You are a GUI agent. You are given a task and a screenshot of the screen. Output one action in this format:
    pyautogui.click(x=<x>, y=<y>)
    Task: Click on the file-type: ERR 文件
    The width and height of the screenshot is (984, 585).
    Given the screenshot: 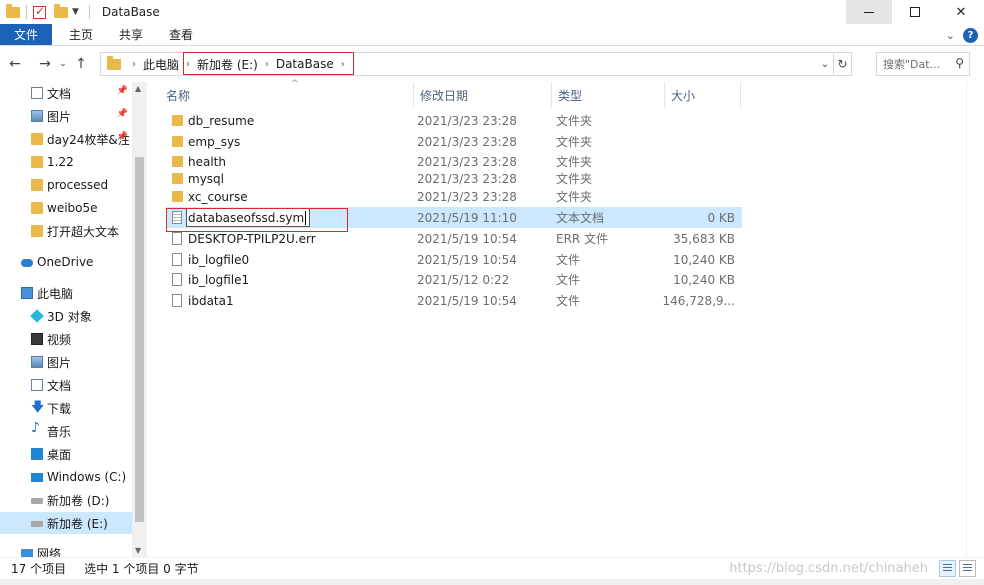 What is the action you would take?
    pyautogui.click(x=582, y=239)
    